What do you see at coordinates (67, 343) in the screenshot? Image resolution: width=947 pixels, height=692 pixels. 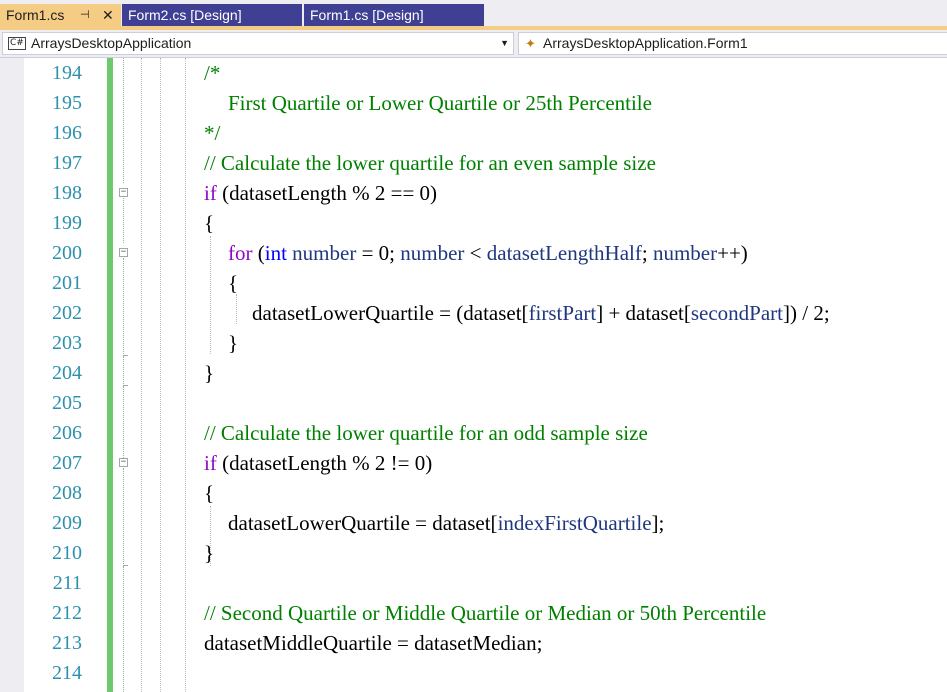 I see `line-number: 203` at bounding box center [67, 343].